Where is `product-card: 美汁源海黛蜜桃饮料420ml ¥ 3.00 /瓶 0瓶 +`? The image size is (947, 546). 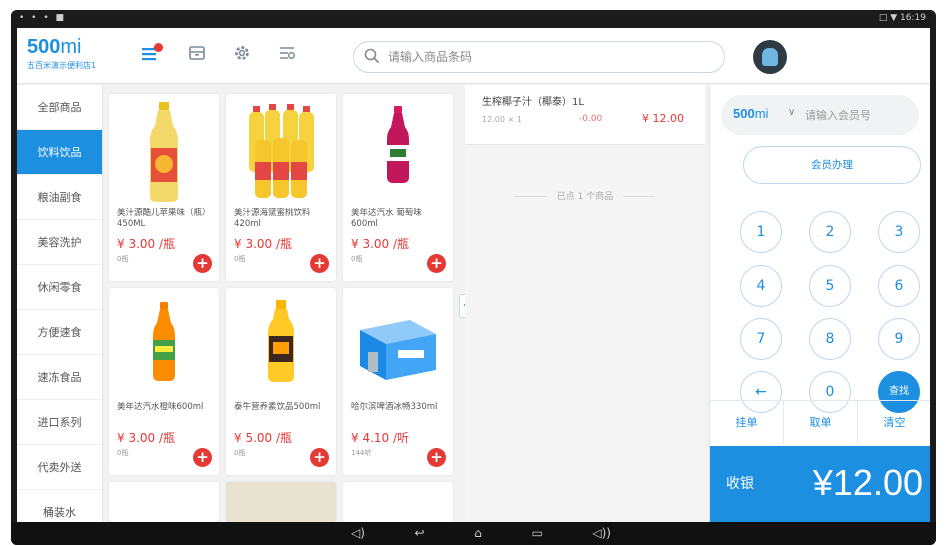 product-card: 美汁源海黛蜜桃饮料420ml ¥ 3.00 /瓶 0瓶 + is located at coordinates (281, 187).